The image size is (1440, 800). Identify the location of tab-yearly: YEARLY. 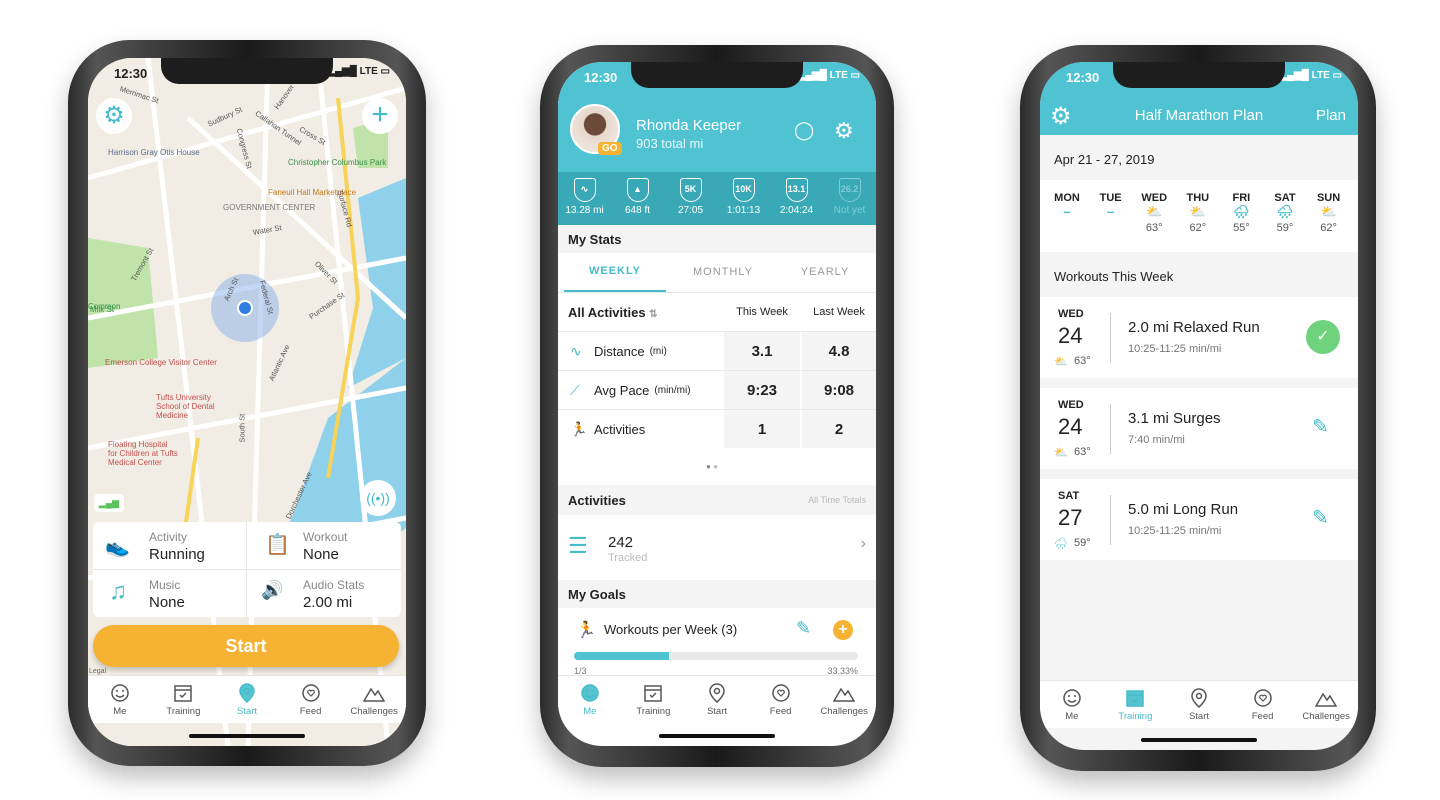
(825, 272).